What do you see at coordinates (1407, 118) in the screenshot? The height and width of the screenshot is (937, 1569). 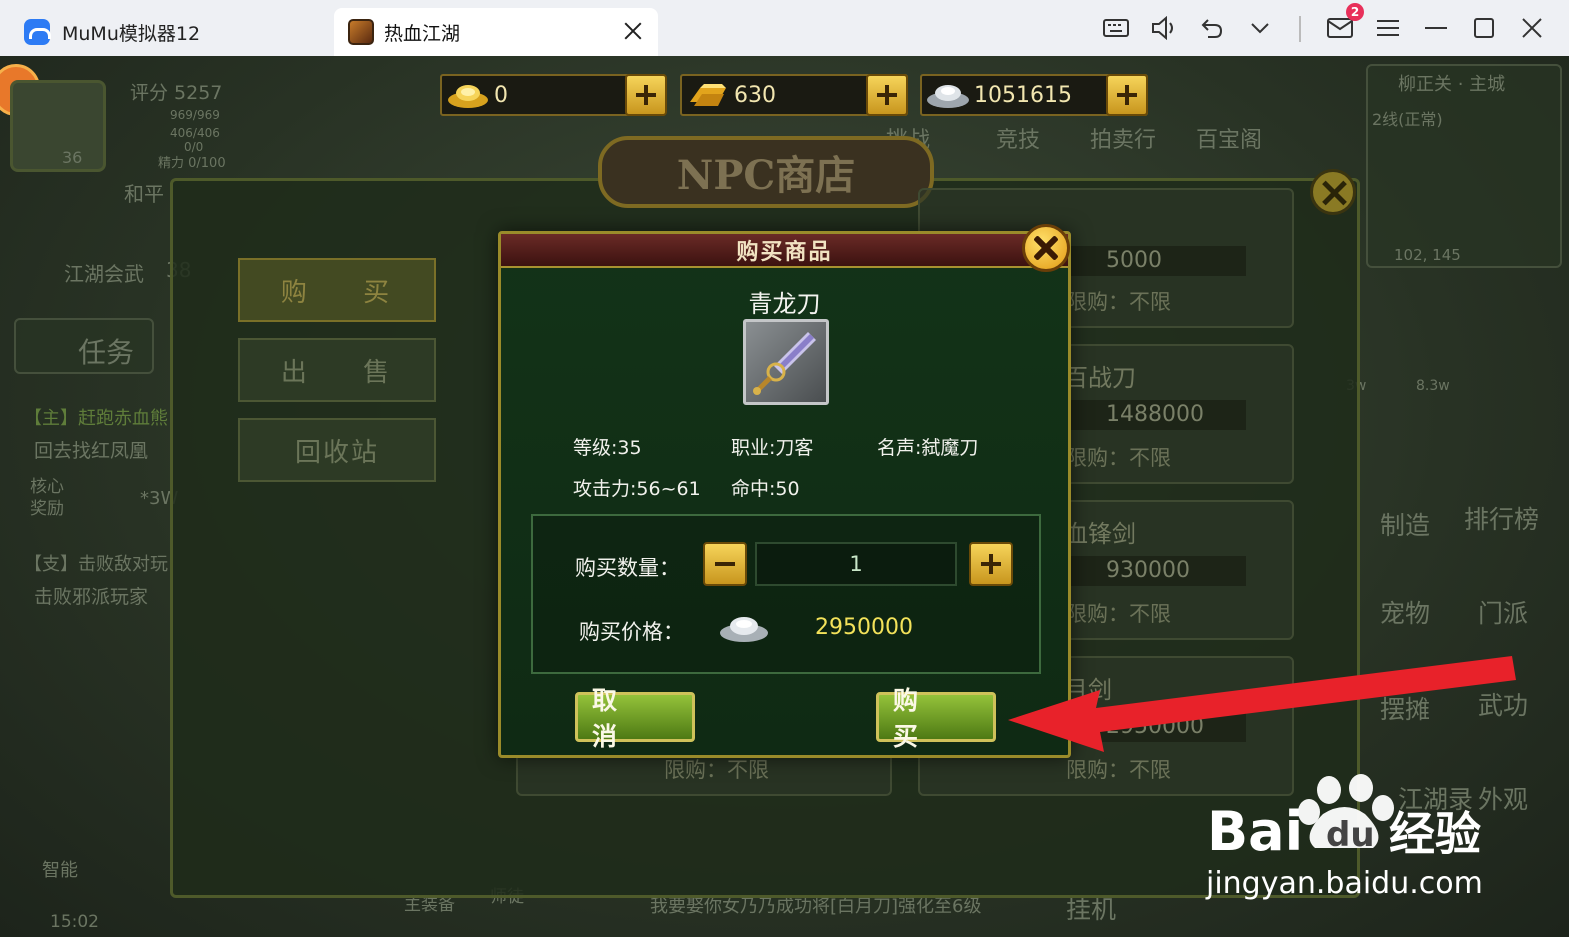 I see `map-line: 2线(正常)` at bounding box center [1407, 118].